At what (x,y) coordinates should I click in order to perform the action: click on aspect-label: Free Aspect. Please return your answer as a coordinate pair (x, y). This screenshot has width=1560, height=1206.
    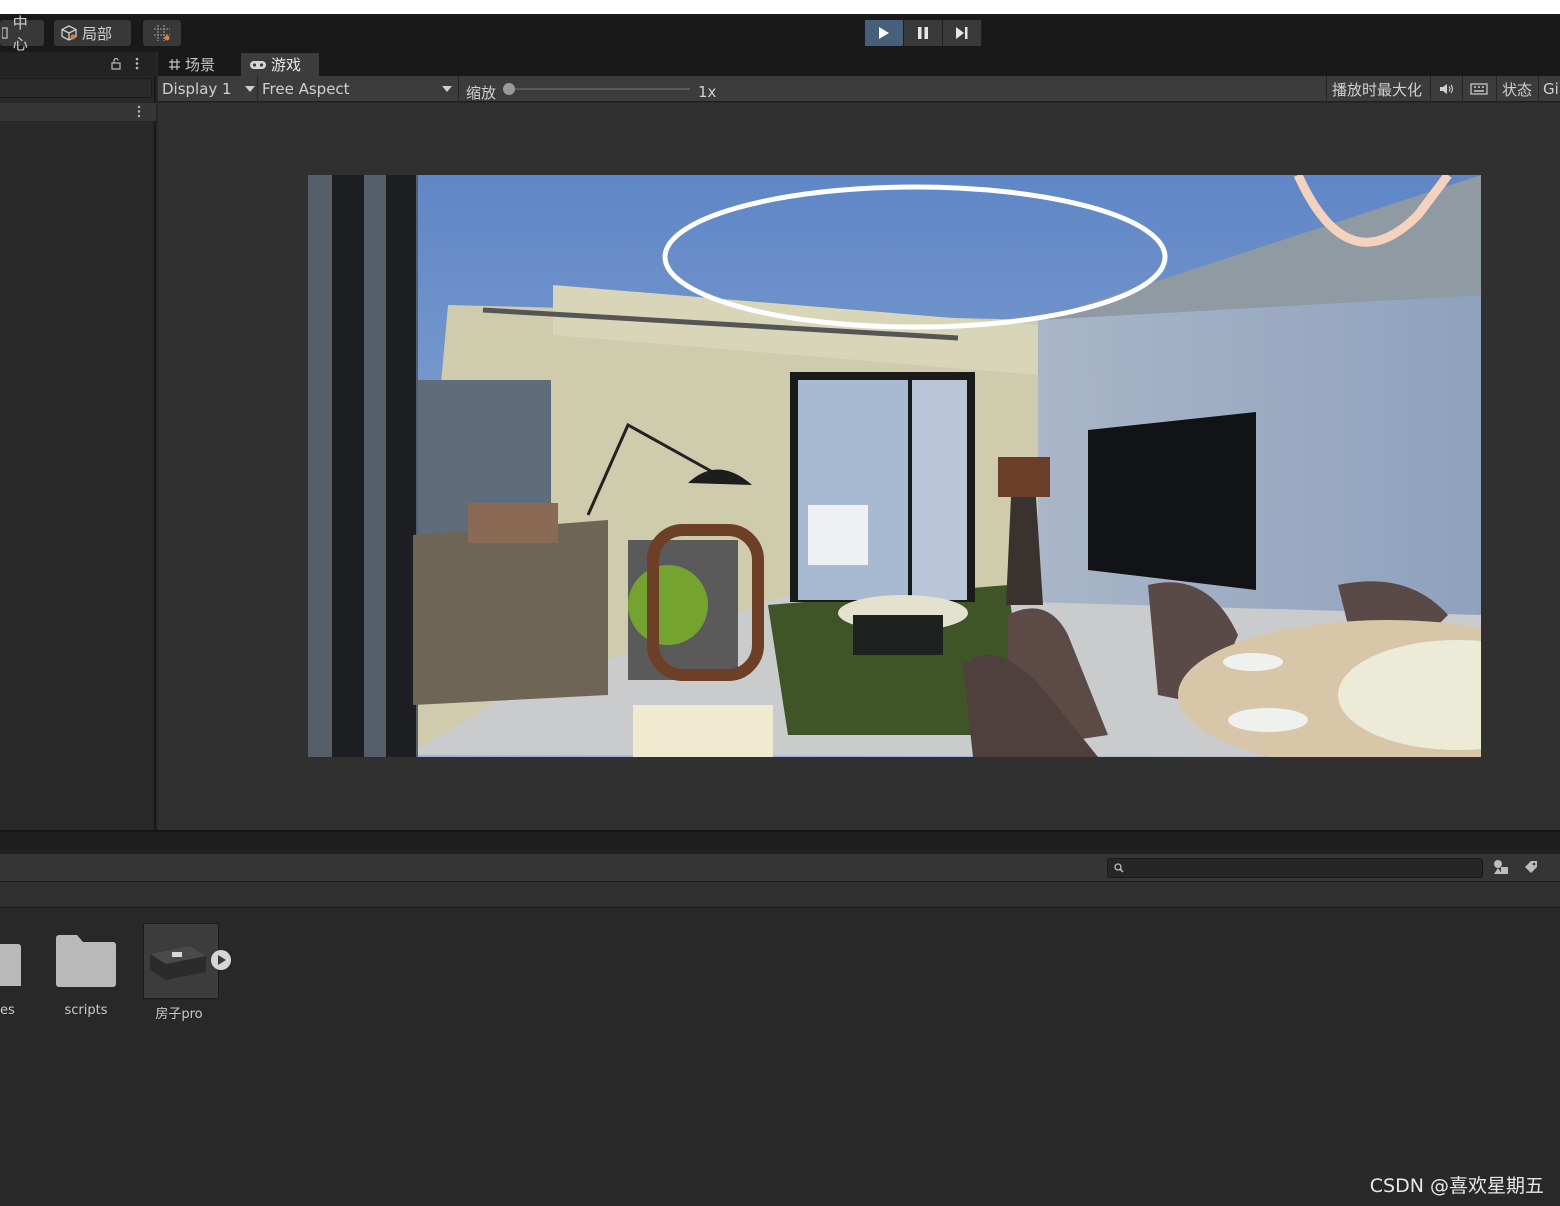
    Looking at the image, I should click on (306, 89).